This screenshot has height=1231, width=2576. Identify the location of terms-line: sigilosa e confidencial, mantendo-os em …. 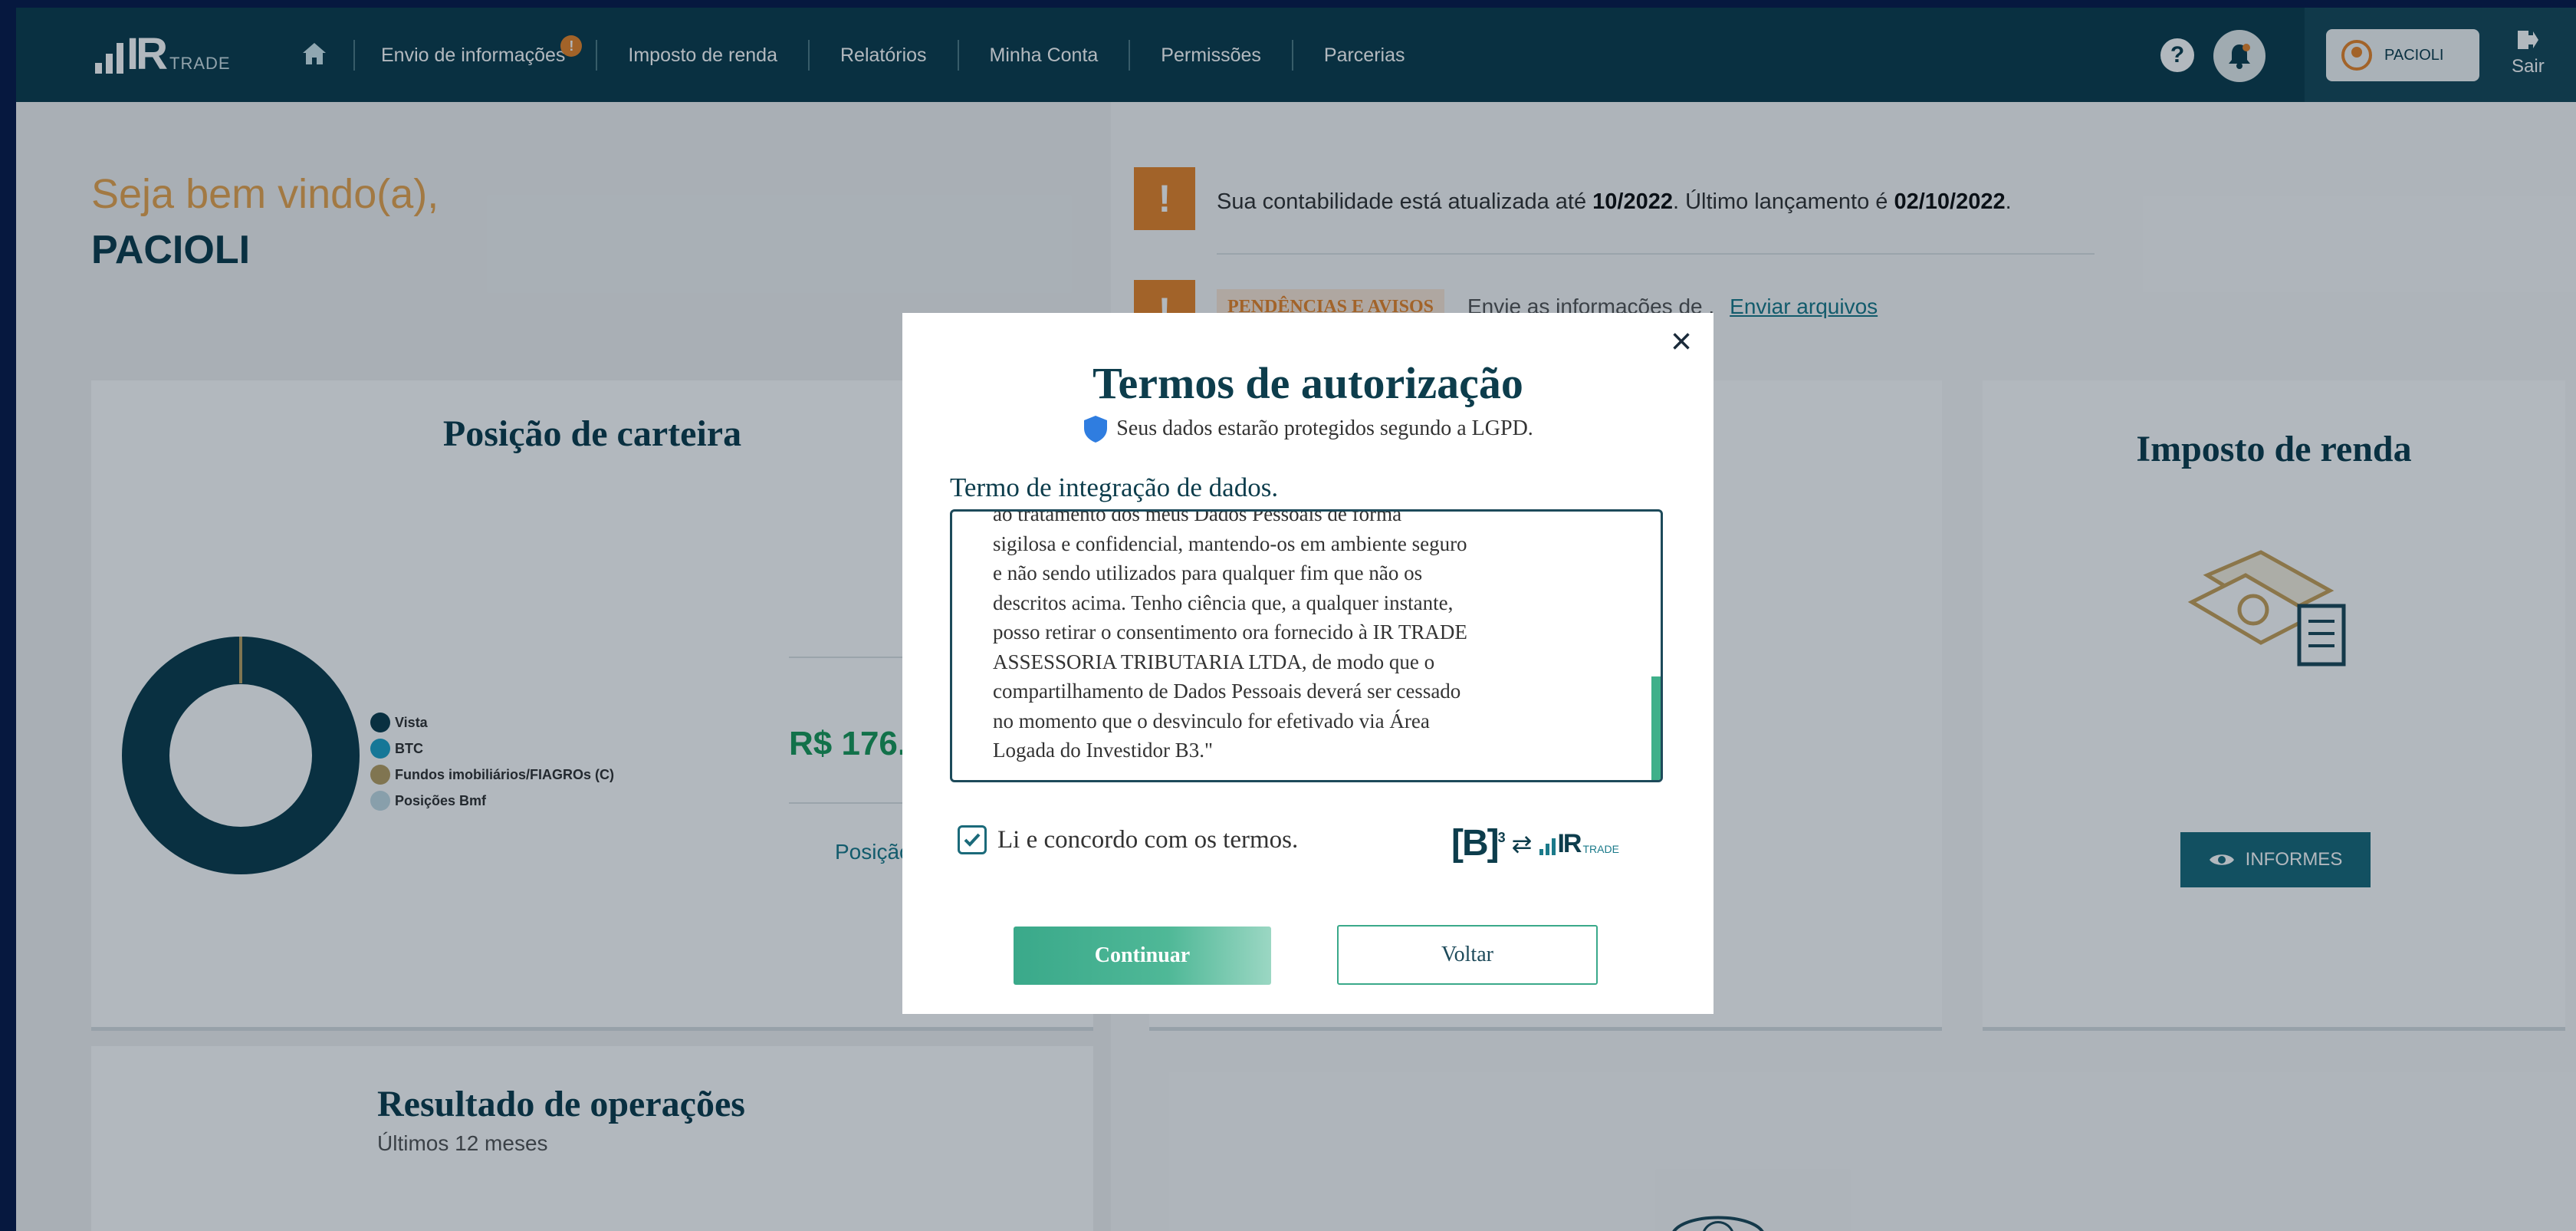
(1230, 543).